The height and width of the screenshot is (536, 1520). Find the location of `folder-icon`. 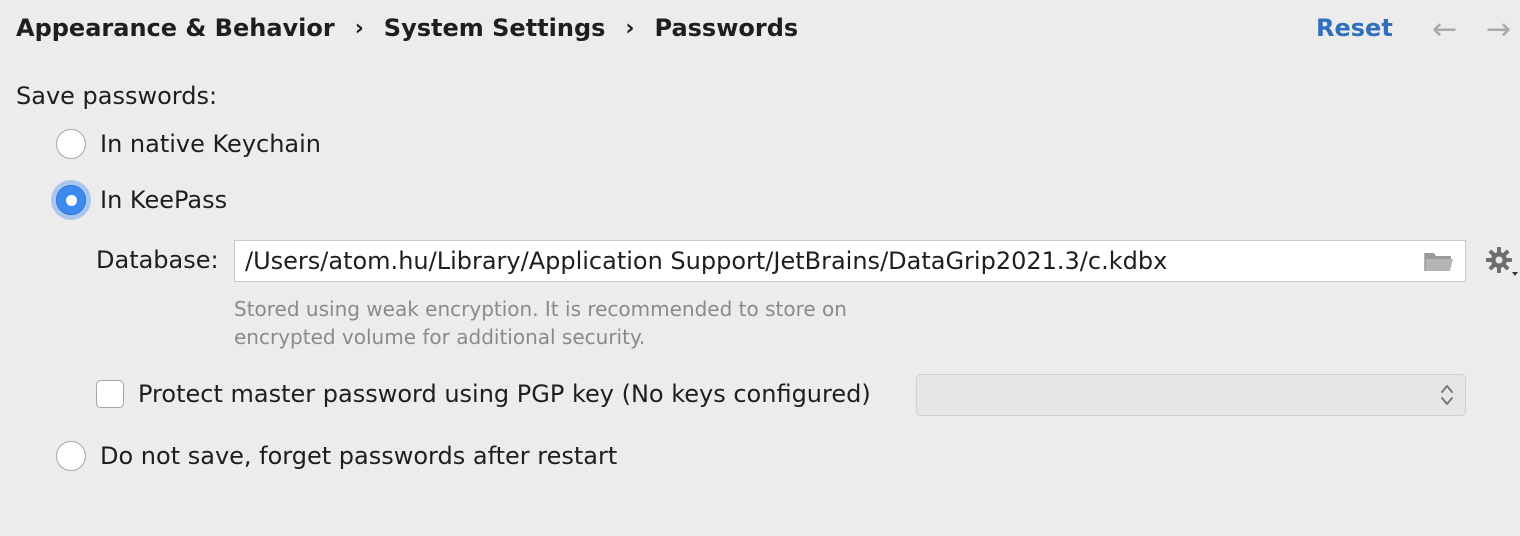

folder-icon is located at coordinates (1439, 261).